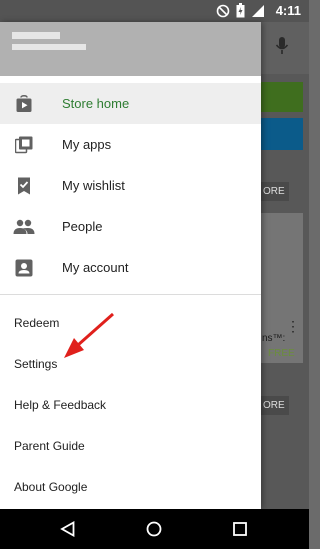 The image size is (320, 549). Describe the element at coordinates (130, 49) in the screenshot. I see `drawer-account-header` at that location.